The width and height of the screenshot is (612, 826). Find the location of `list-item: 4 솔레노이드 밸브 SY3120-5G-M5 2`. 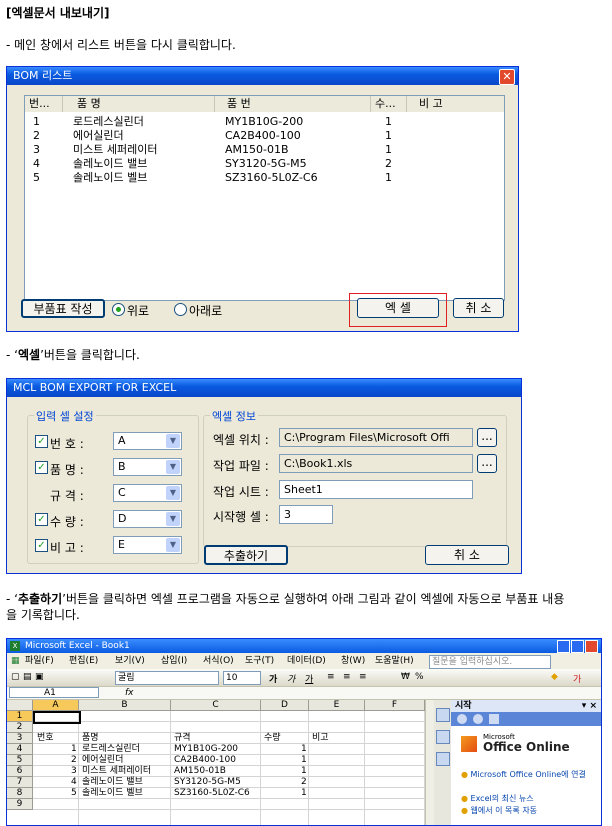

list-item: 4 솔레노이드 밸브 SY3120-5G-M5 2 is located at coordinates (264, 164).